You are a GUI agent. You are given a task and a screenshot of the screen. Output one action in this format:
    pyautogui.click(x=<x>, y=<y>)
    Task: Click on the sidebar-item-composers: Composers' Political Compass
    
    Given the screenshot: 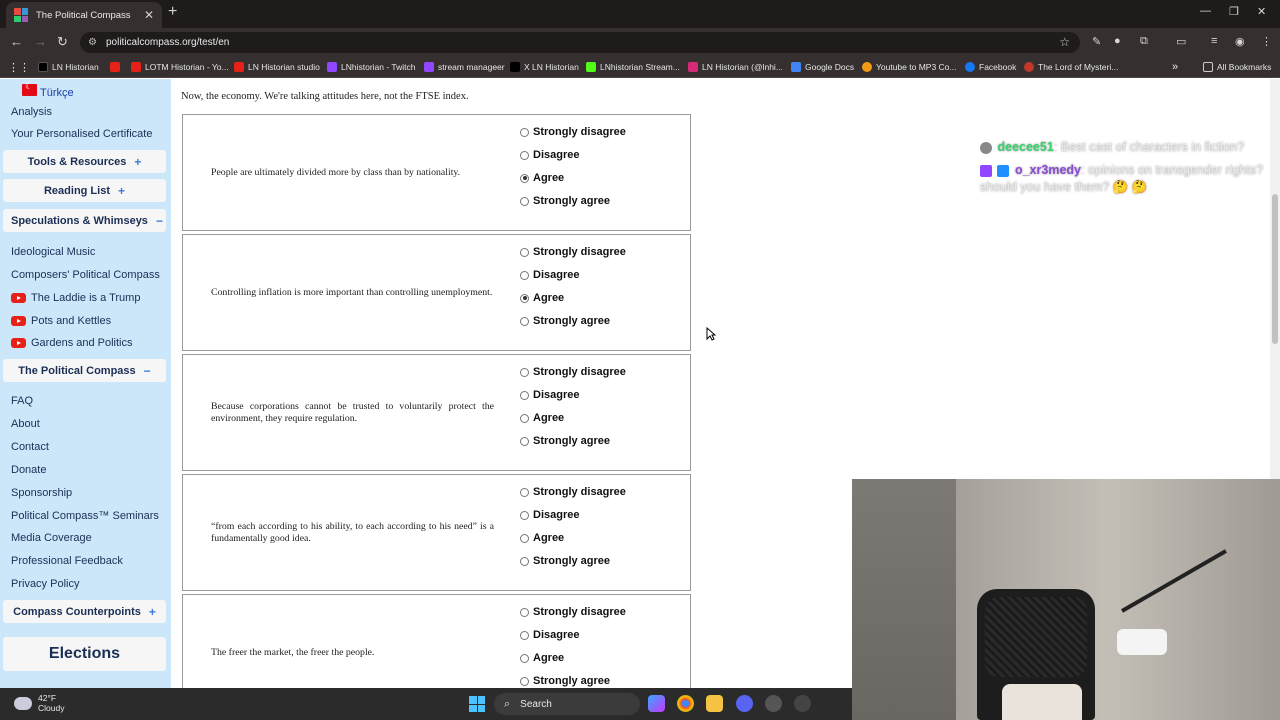 What is the action you would take?
    pyautogui.click(x=85, y=275)
    